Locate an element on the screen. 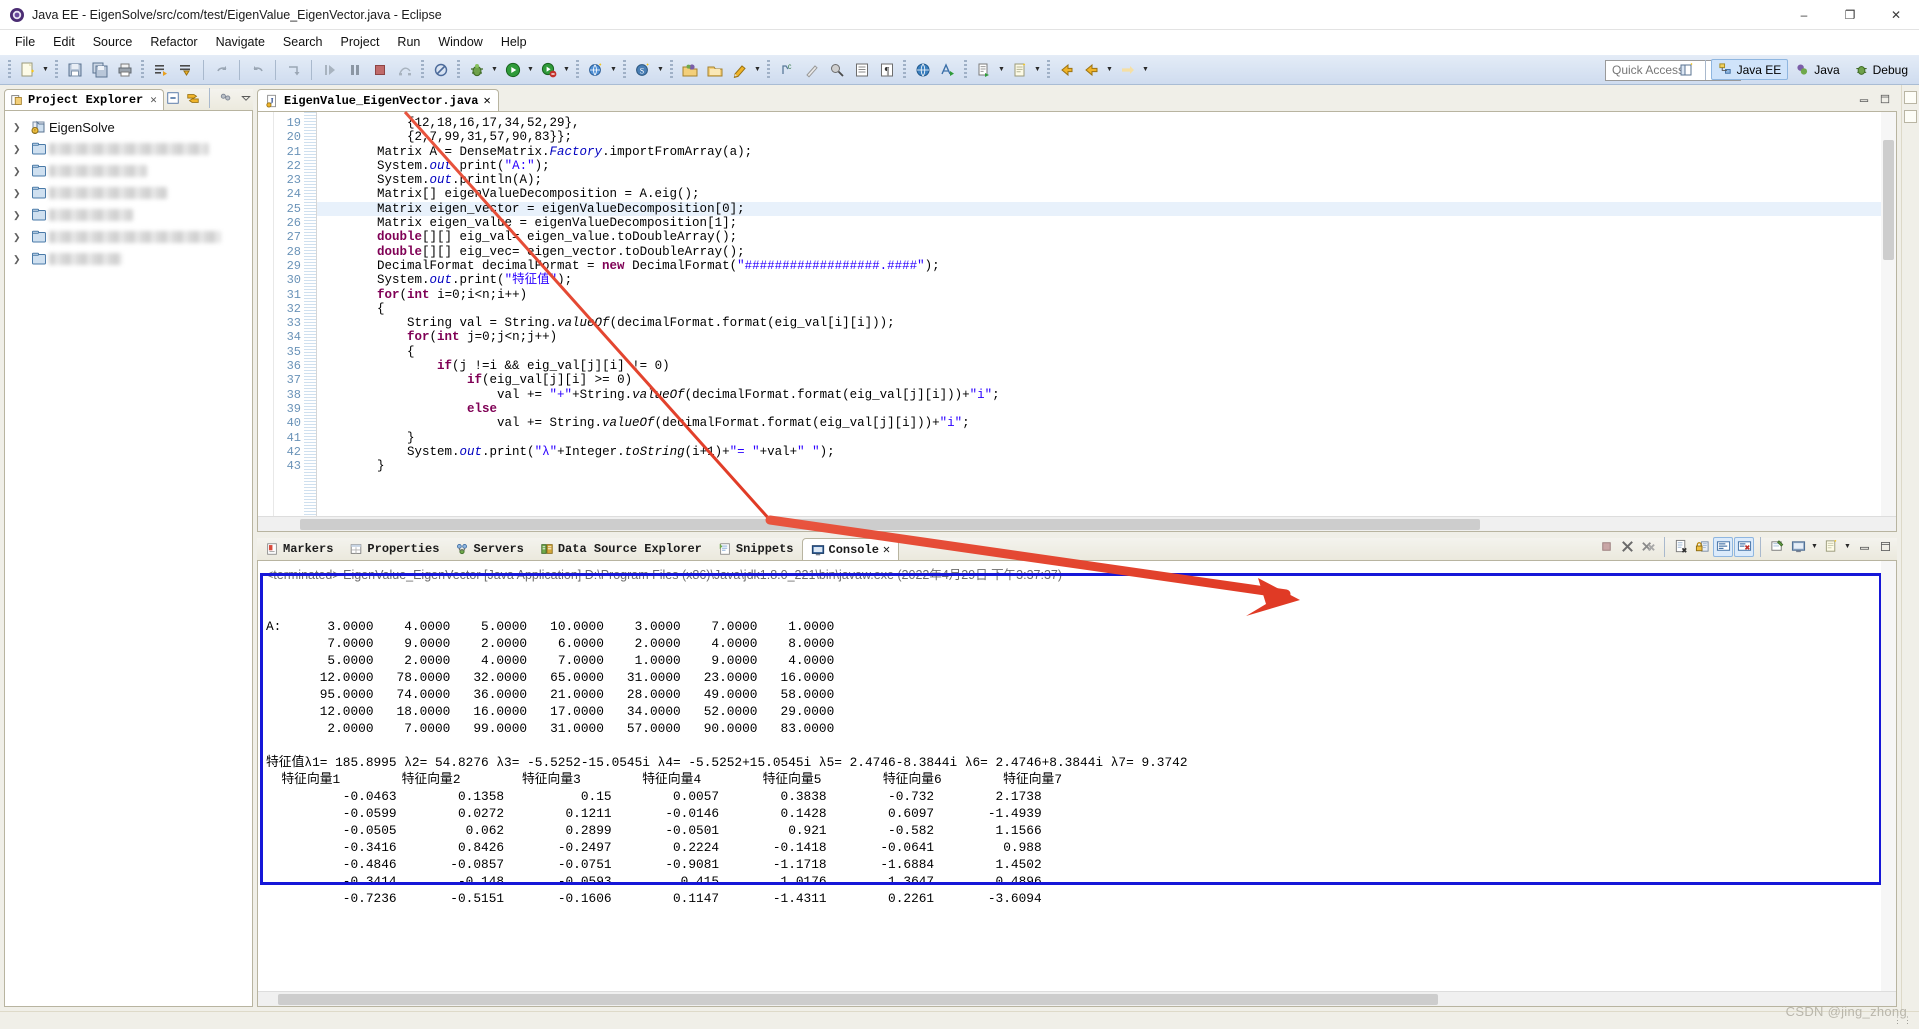 The image size is (1919, 1029). code-line: if(j !=i && eig_val[j][i] != 0) is located at coordinates (1106, 366).